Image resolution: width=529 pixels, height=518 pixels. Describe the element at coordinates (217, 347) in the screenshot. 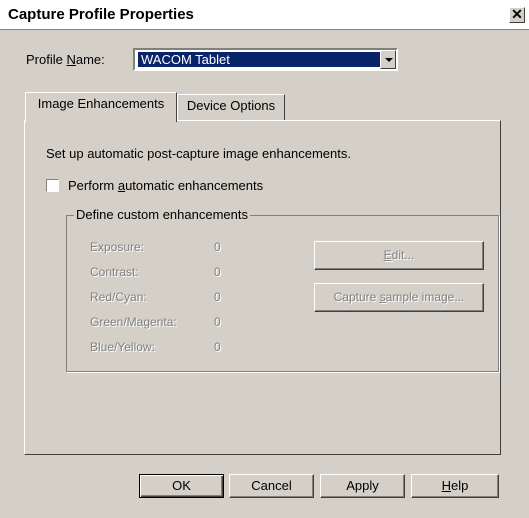

I see `blue-yellow-value: 0` at that location.